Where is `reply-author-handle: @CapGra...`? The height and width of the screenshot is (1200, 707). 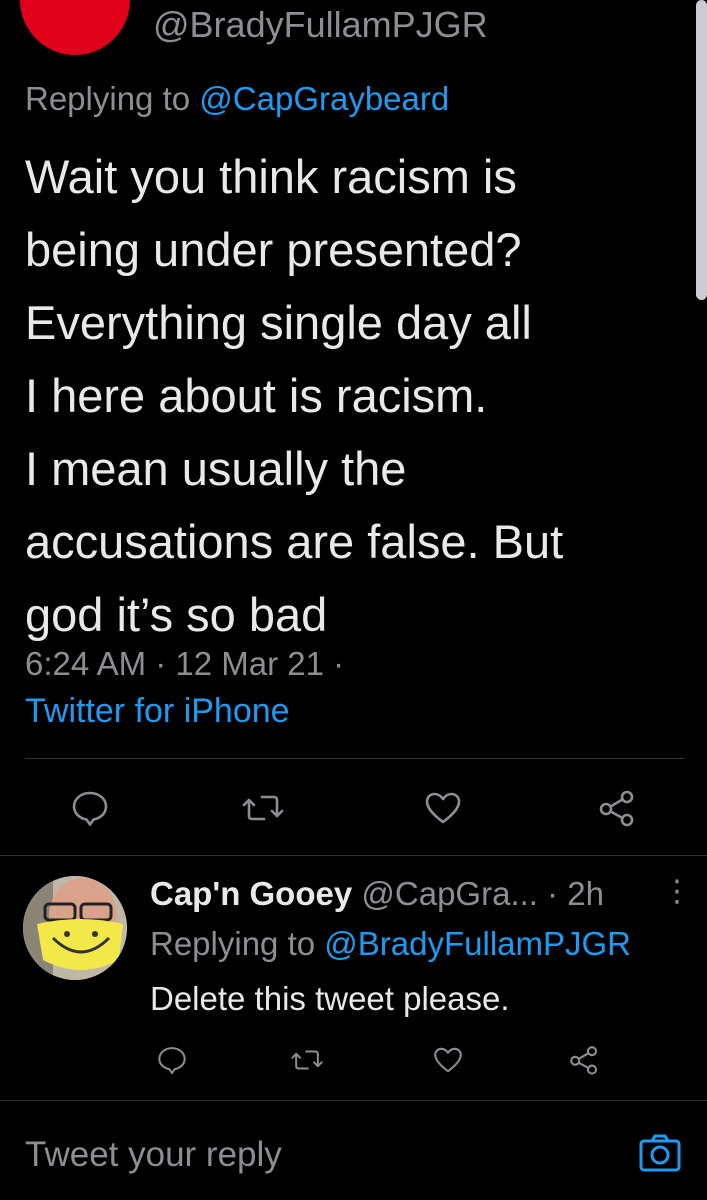 reply-author-handle: @CapGra... is located at coordinates (449, 893).